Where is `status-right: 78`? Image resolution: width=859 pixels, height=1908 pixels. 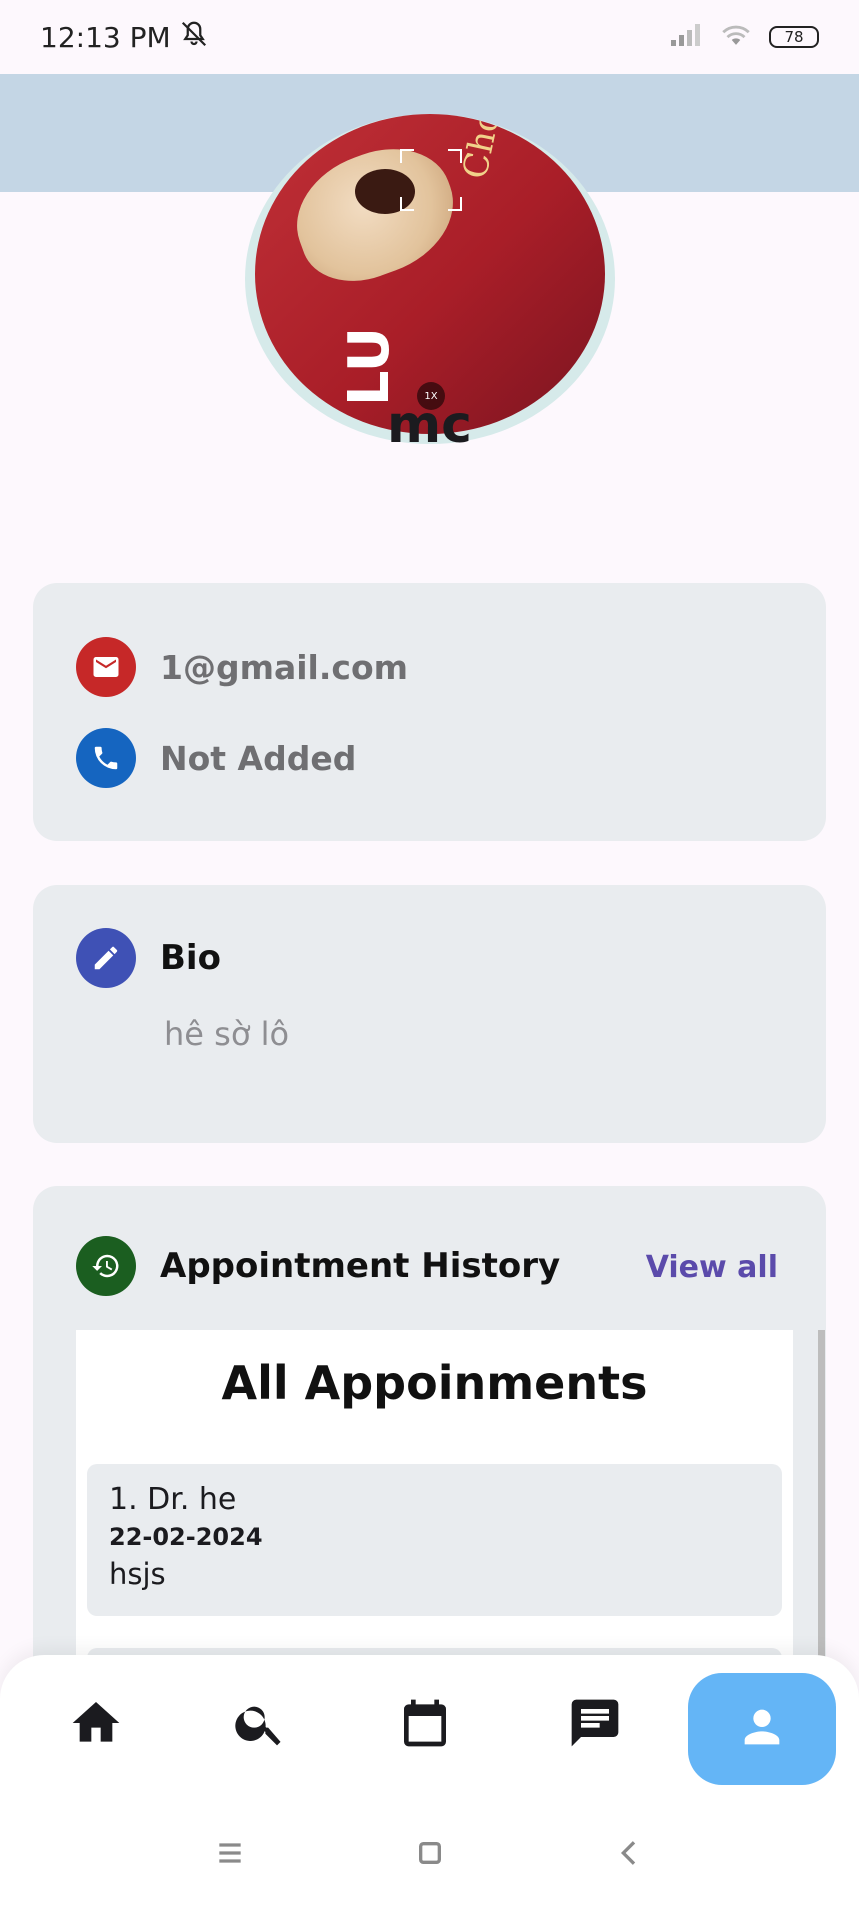
status-right: 78 is located at coordinates (744, 37).